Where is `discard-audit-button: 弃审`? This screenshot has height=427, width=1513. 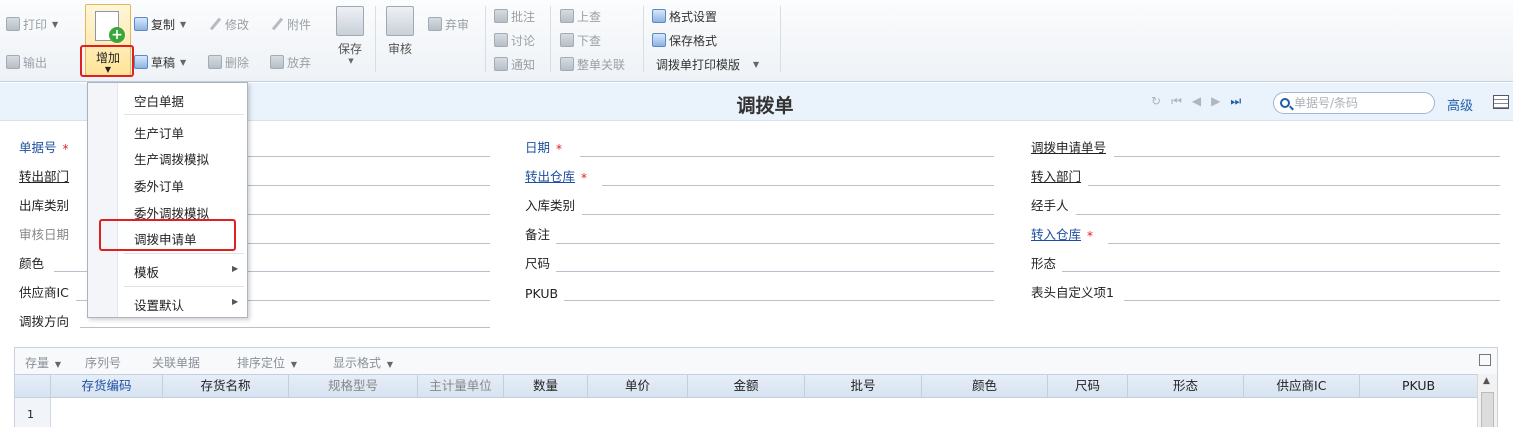
discard-audit-button: 弃审 is located at coordinates (448, 24).